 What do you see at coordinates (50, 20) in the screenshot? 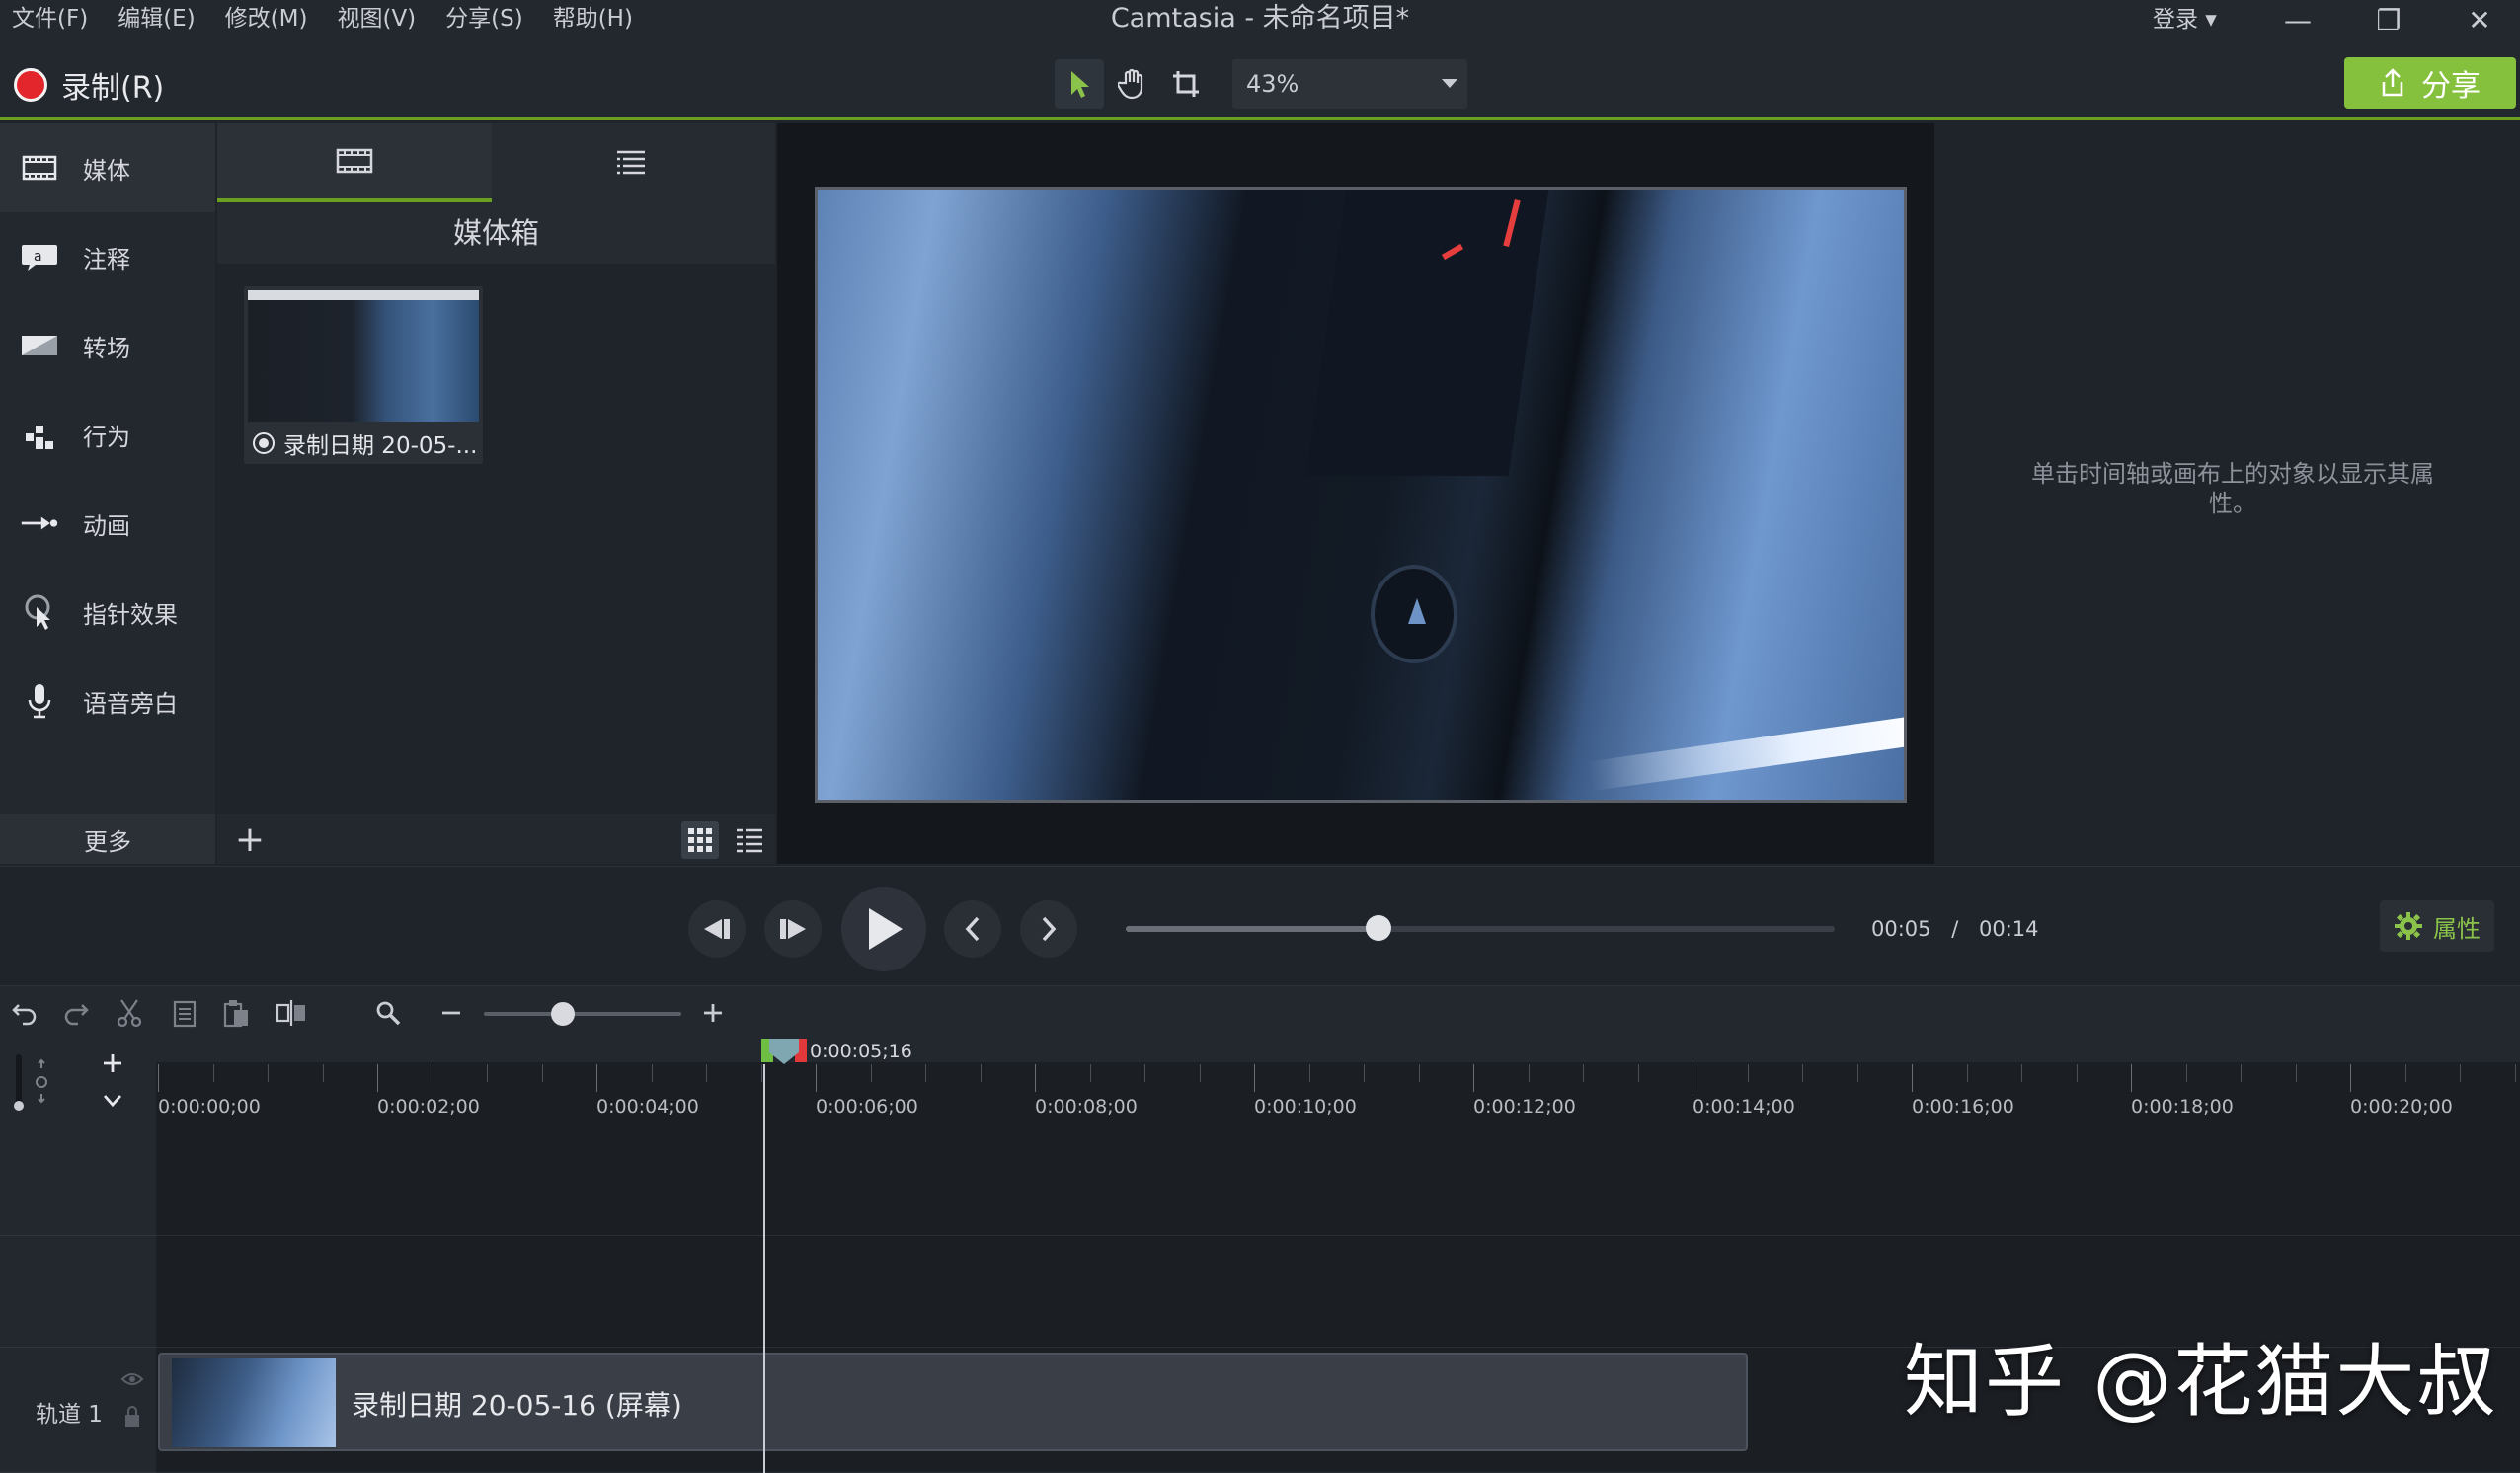
I see `menu-file: 文件(F)` at bounding box center [50, 20].